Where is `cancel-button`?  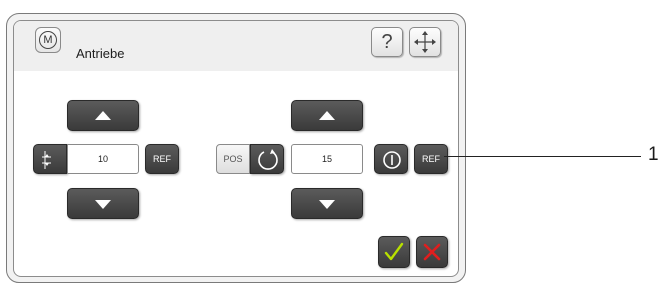
cancel-button is located at coordinates (432, 252).